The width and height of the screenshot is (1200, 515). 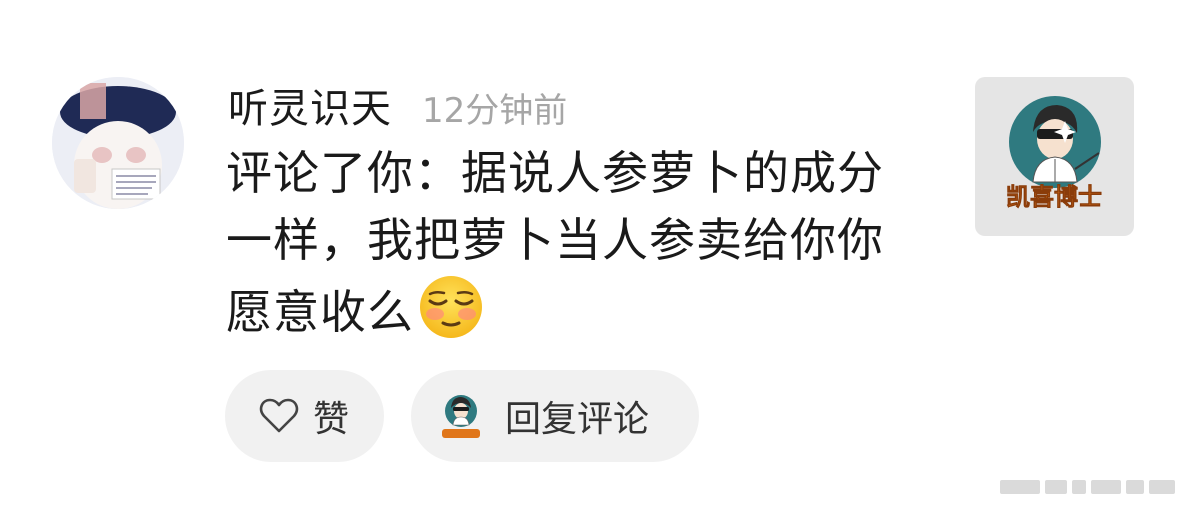 What do you see at coordinates (461, 416) in the screenshot?
I see `my-avatar-icon` at bounding box center [461, 416].